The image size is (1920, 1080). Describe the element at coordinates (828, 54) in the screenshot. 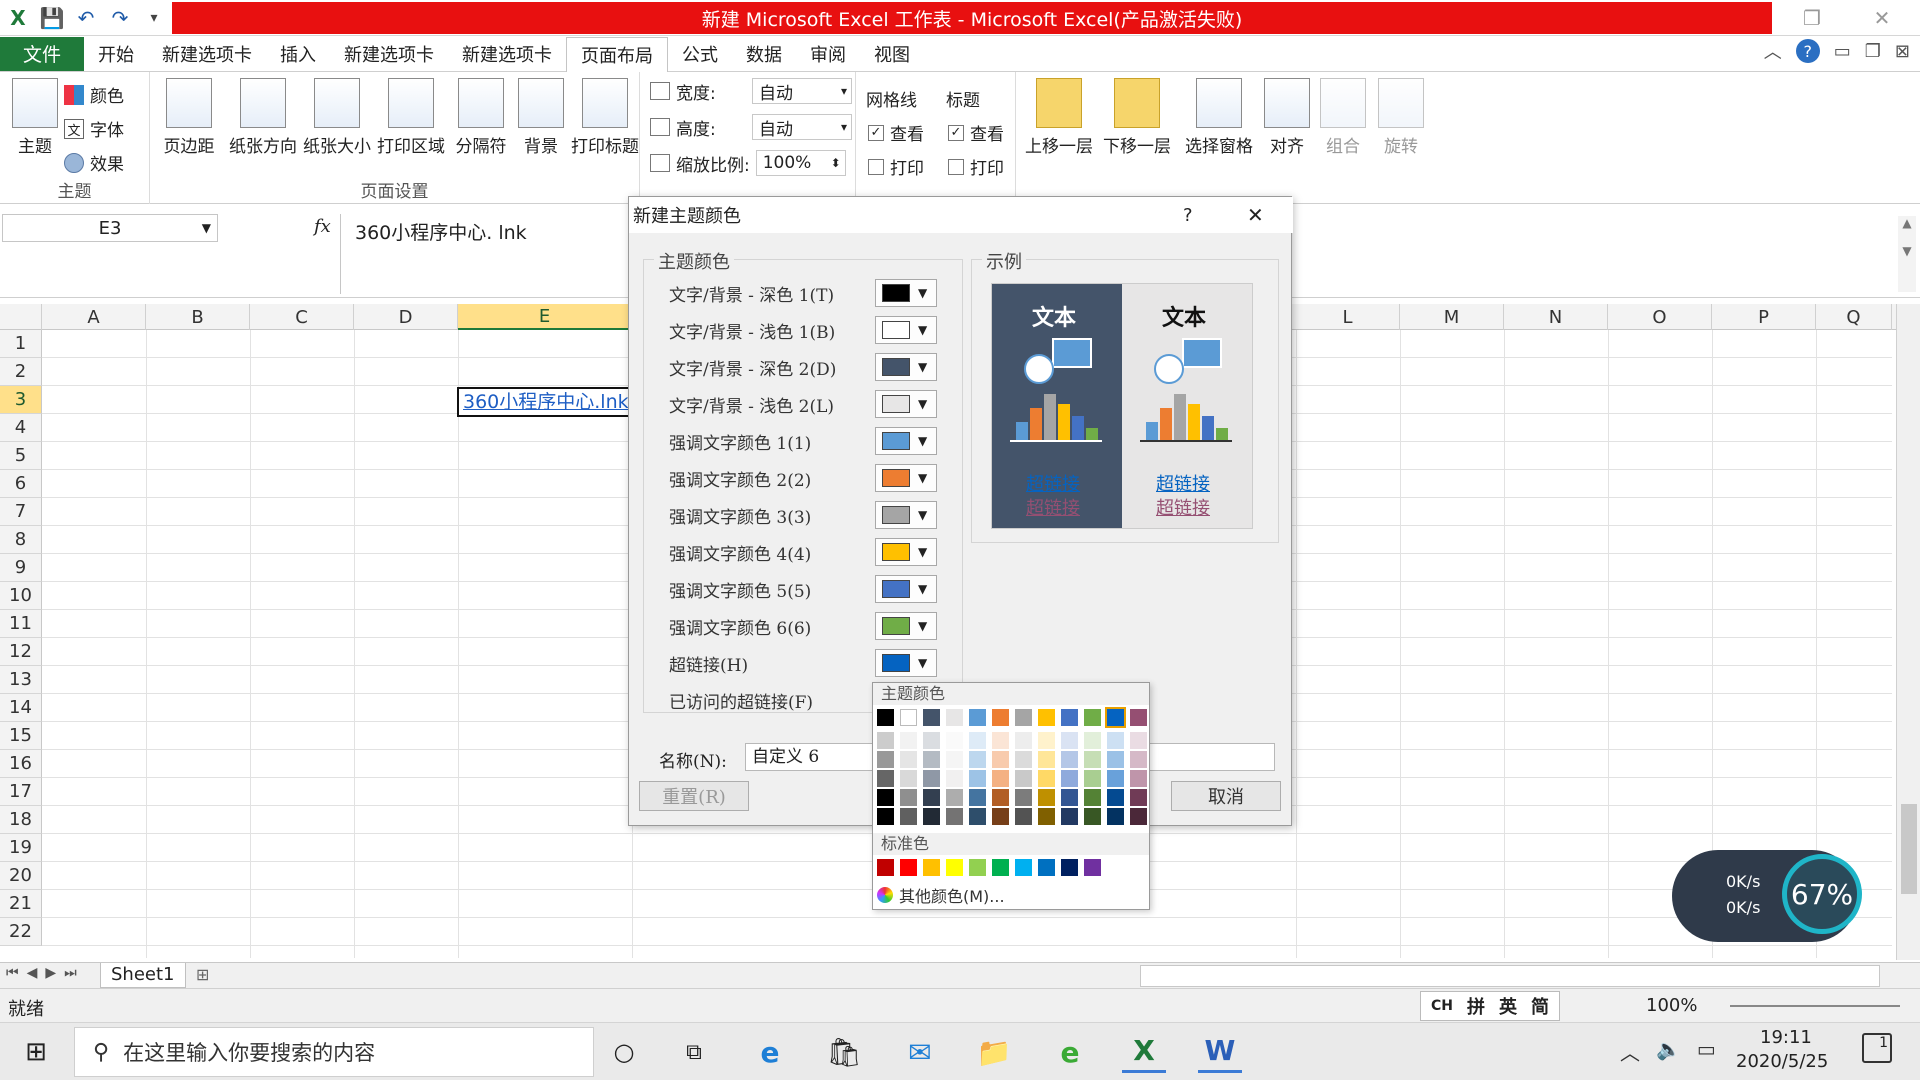

I see `tab-review: 审阅` at that location.